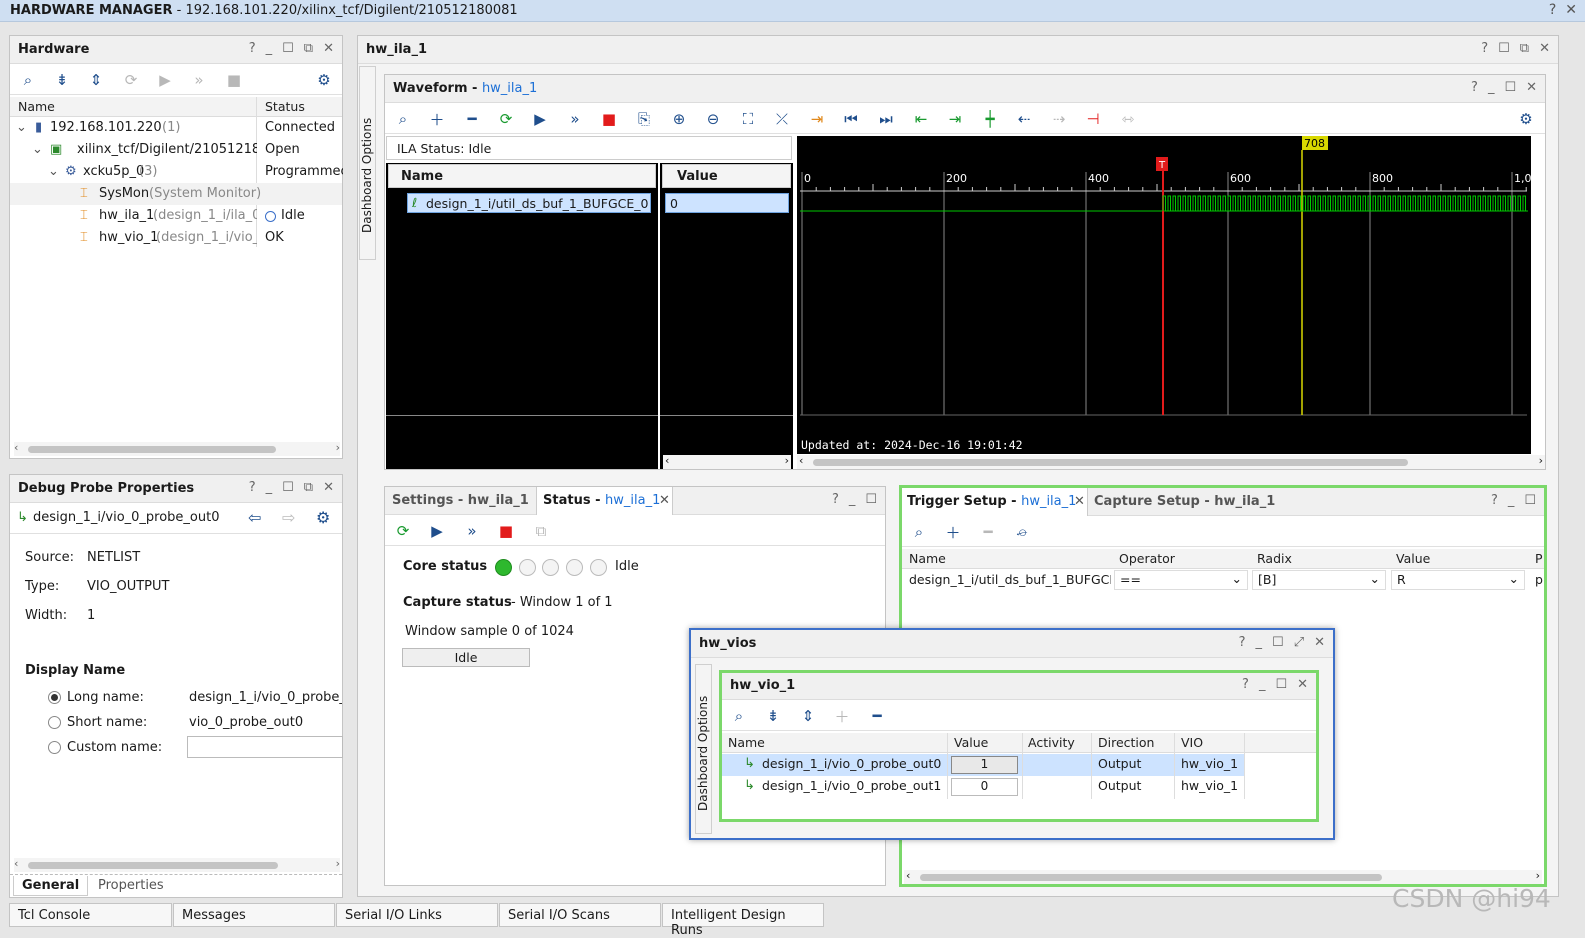  What do you see at coordinates (817, 119) in the screenshot?
I see `add-marker-icon: ⇥` at bounding box center [817, 119].